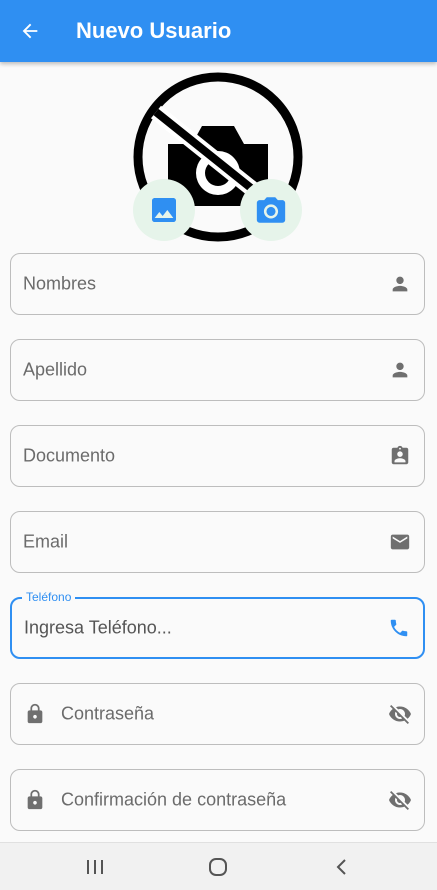  I want to click on badge-icon, so click(400, 456).